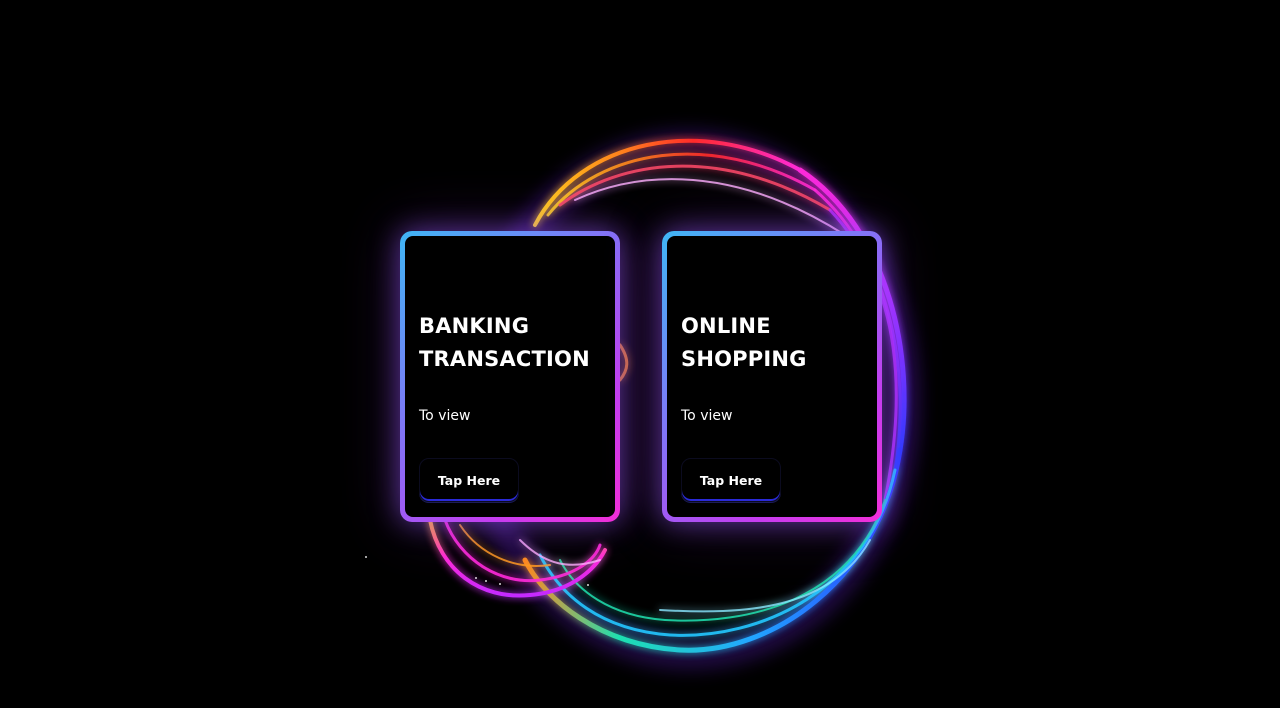 The height and width of the screenshot is (708, 1280). I want to click on card-body: BANKING TRANSACTION To view Tap Here, so click(510, 376).